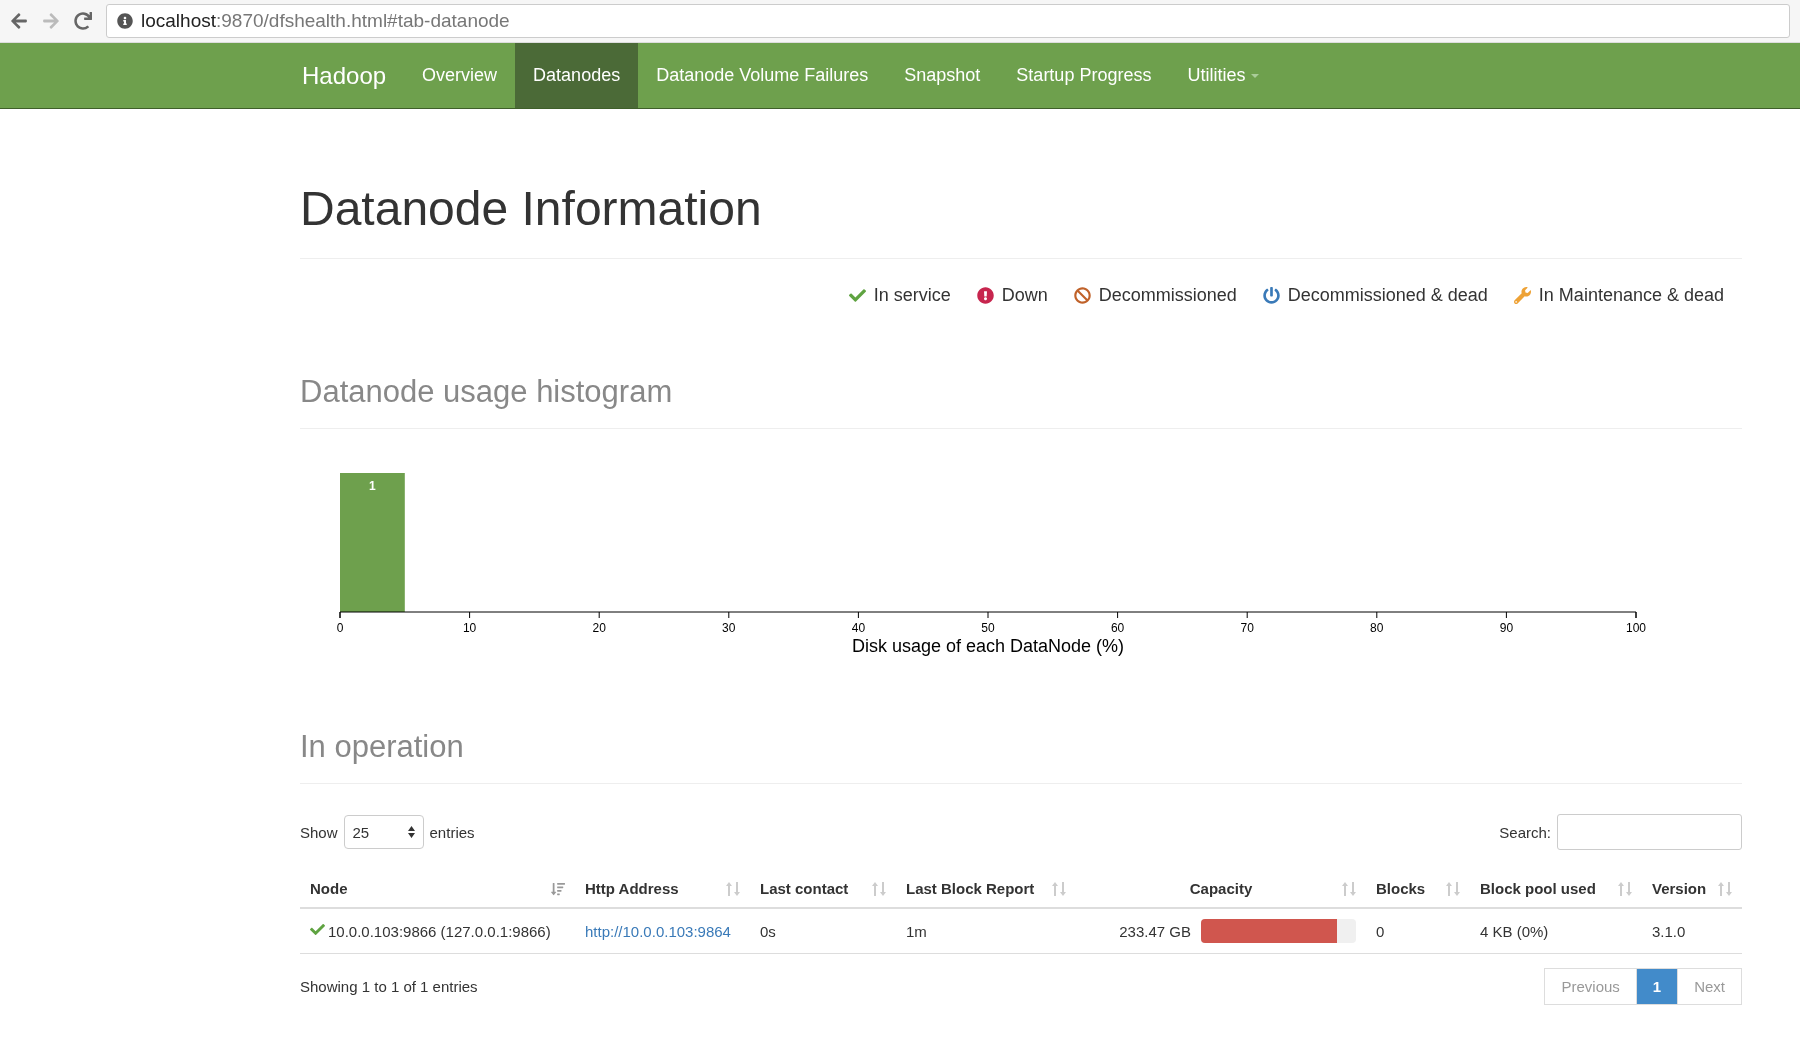 This screenshot has width=1800, height=1064. What do you see at coordinates (658, 931) in the screenshot?
I see `http-address-link: http://10.0.0.103:9864` at bounding box center [658, 931].